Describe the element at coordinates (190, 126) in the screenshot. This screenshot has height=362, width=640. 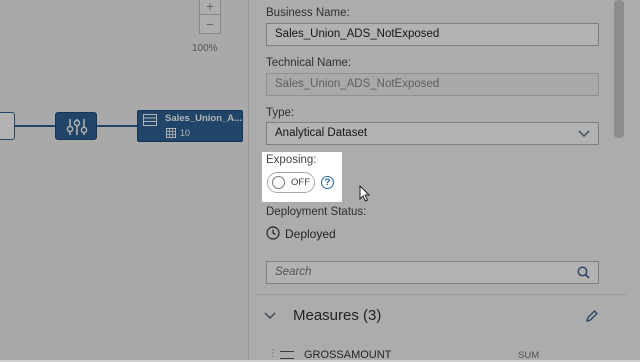
I see `dataset-node: Sales_Union_A... 10` at that location.